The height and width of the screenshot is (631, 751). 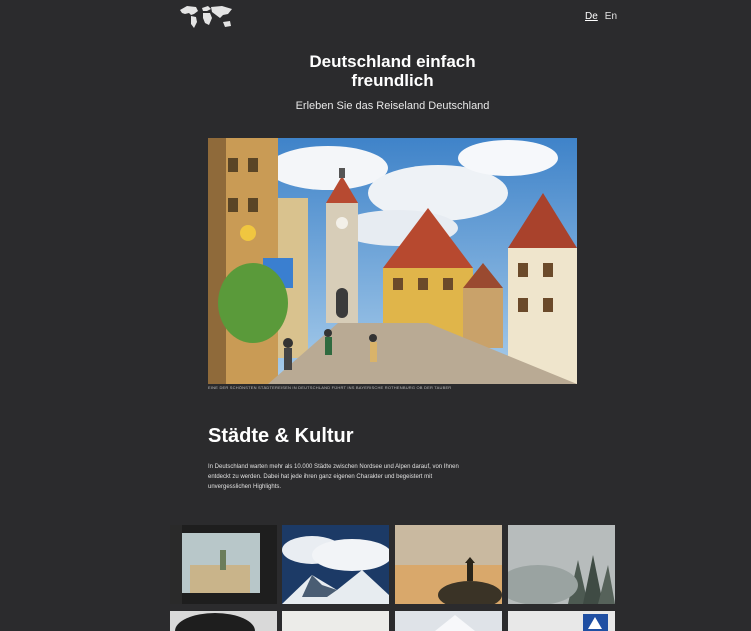 What do you see at coordinates (392, 106) in the screenshot?
I see `page-subtitle: Erleben Sie das Reiseland Deutschland` at bounding box center [392, 106].